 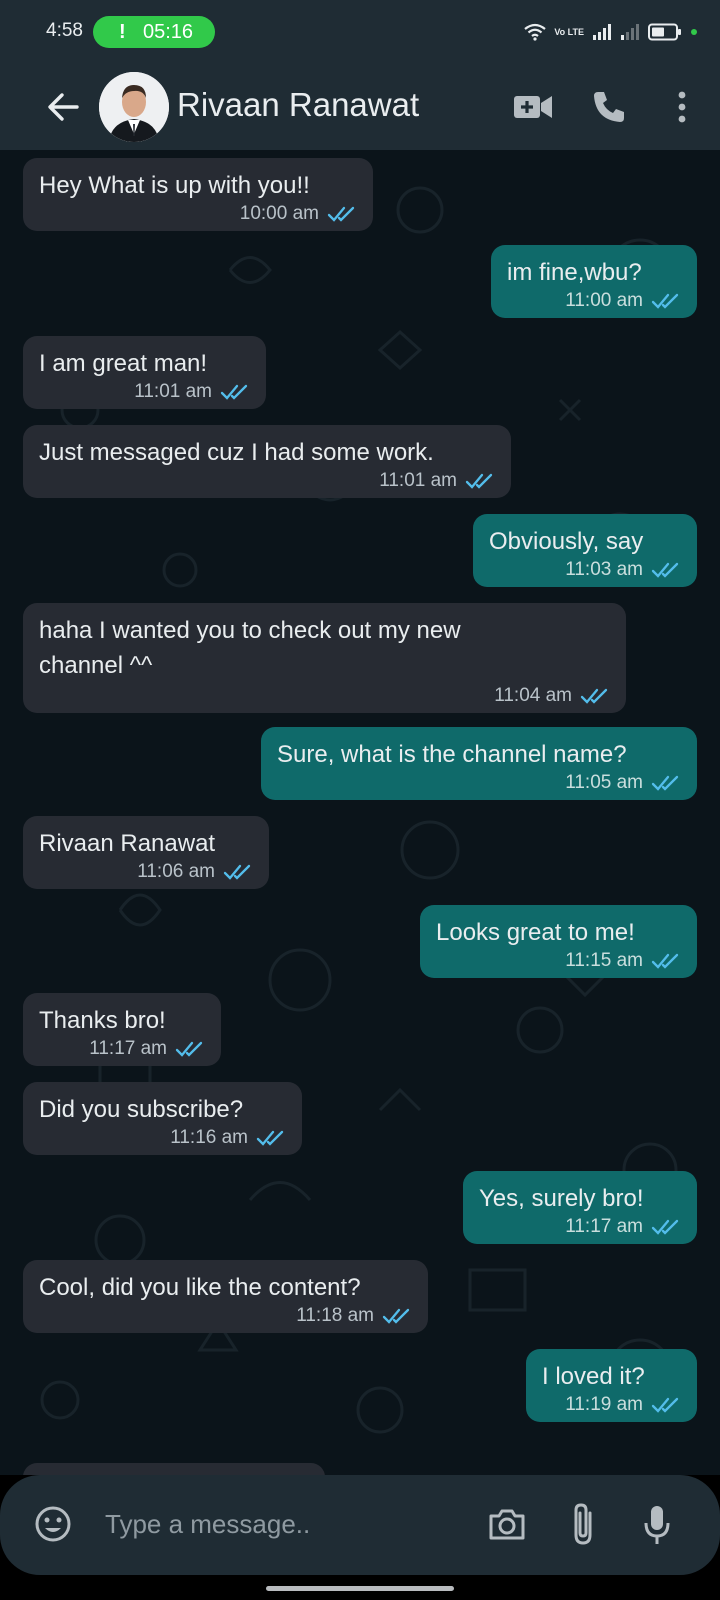 I want to click on message-bubble-outgoing: I loved it? 11:19 am, so click(x=611, y=1385).